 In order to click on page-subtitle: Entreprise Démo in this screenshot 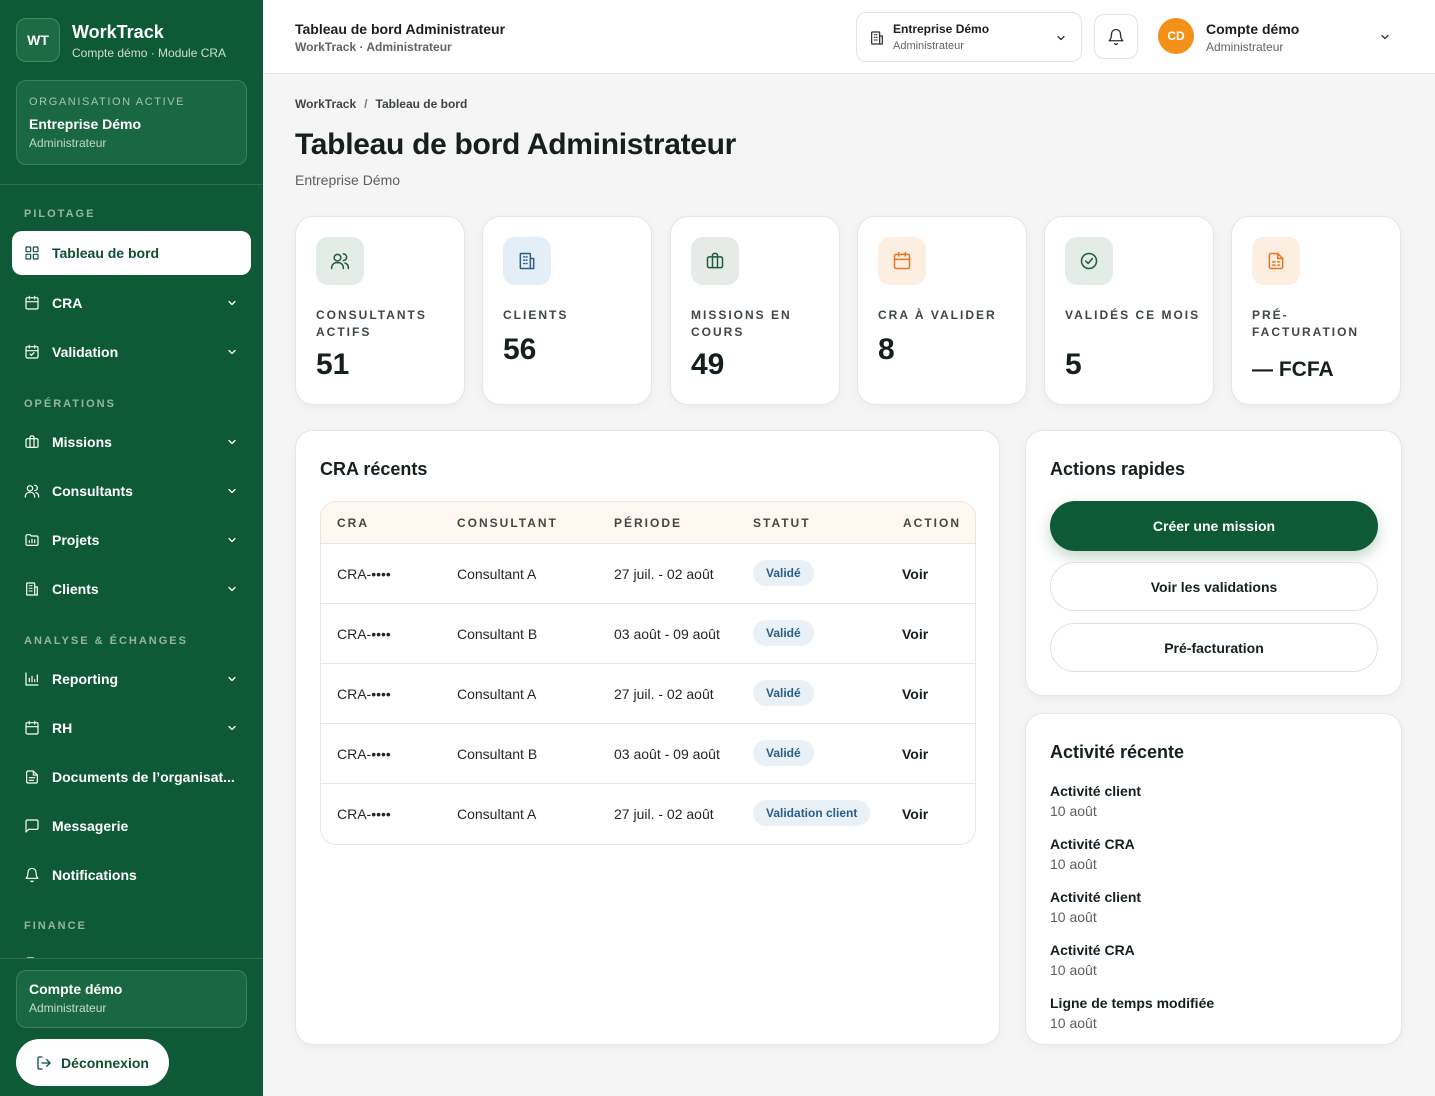, I will do `click(348, 180)`.